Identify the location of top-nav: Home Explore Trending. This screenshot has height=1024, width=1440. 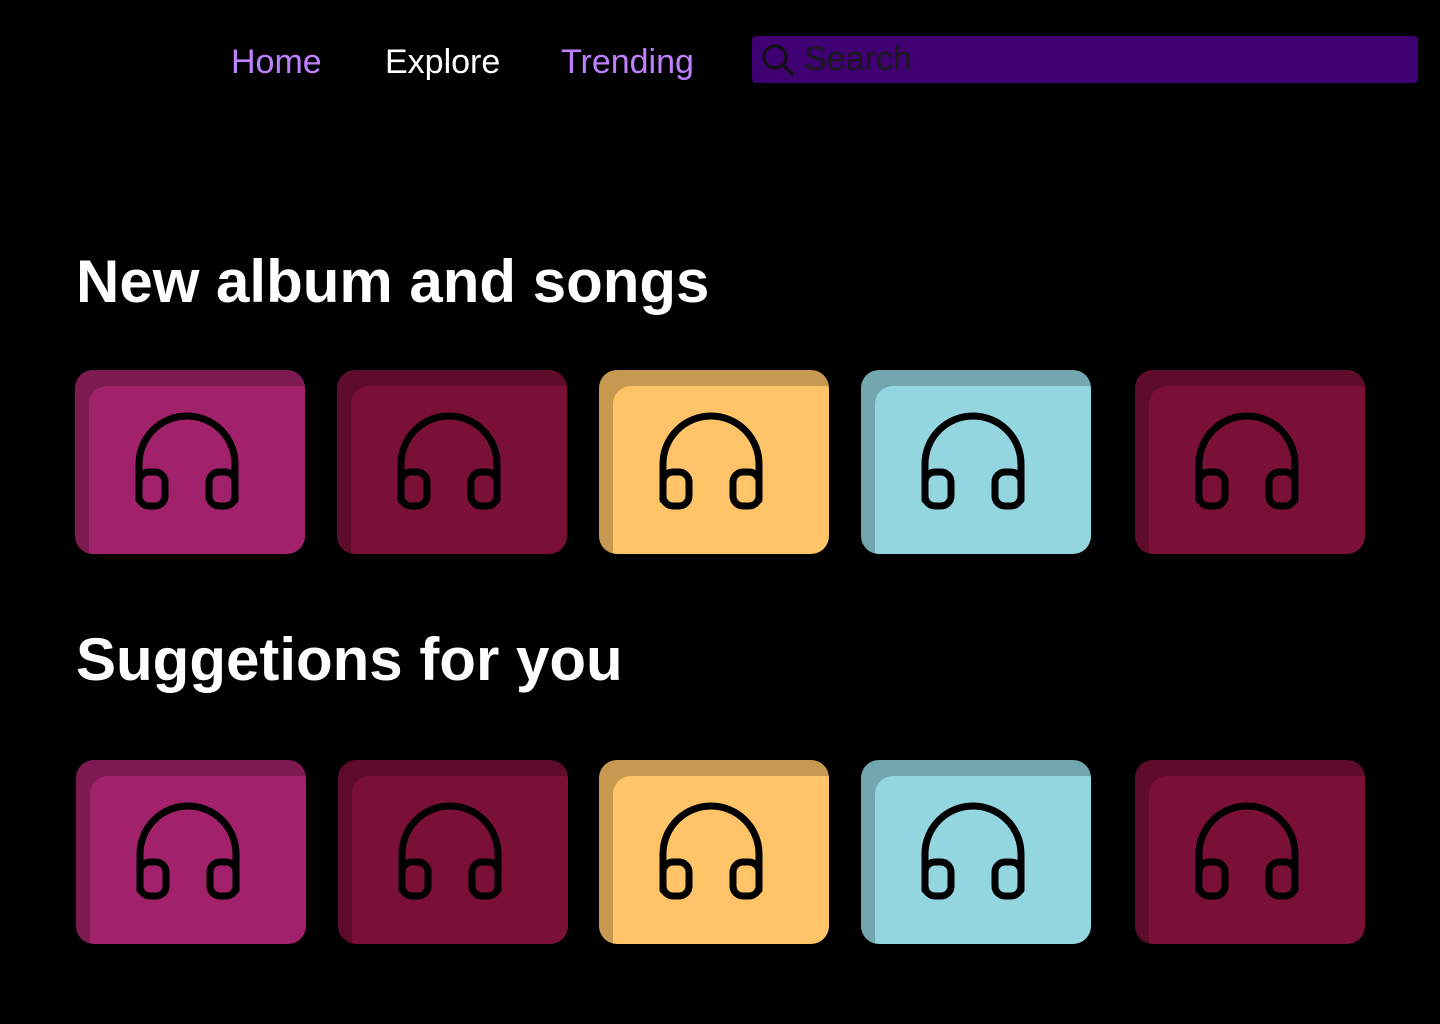
(720, 60).